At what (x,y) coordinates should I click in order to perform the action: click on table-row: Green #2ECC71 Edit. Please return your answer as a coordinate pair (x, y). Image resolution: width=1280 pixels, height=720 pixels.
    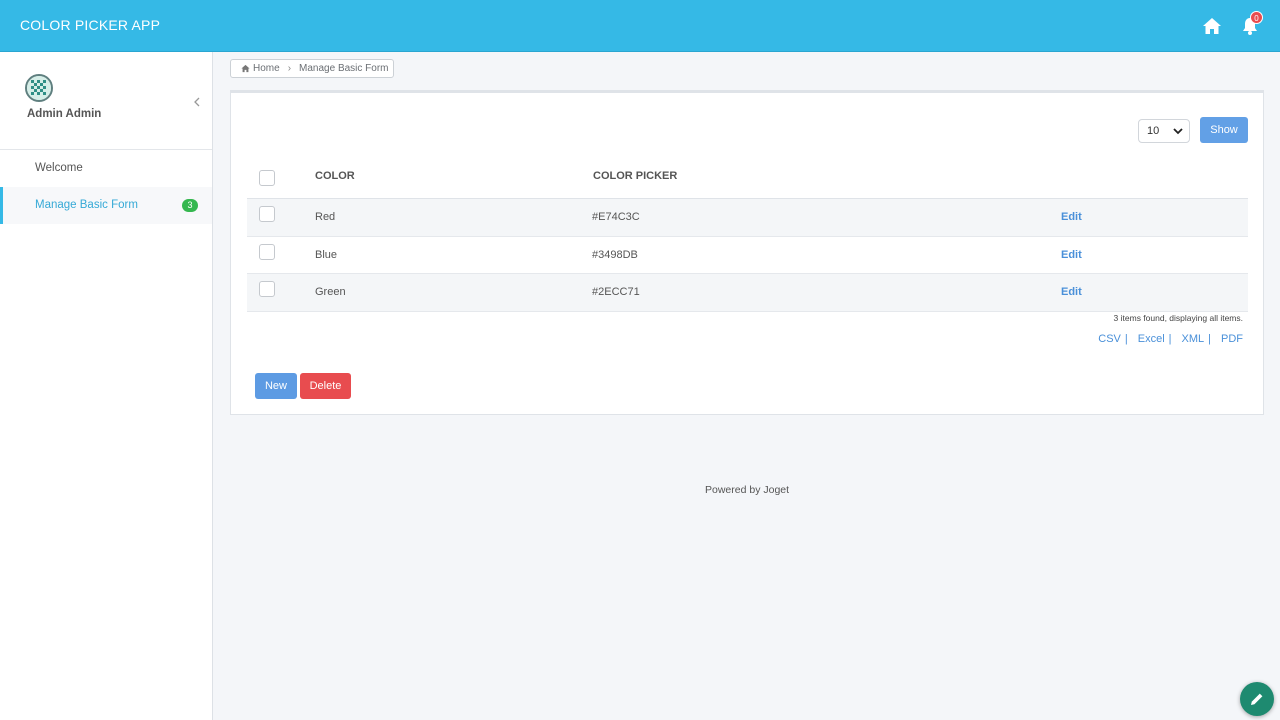
    Looking at the image, I should click on (747, 293).